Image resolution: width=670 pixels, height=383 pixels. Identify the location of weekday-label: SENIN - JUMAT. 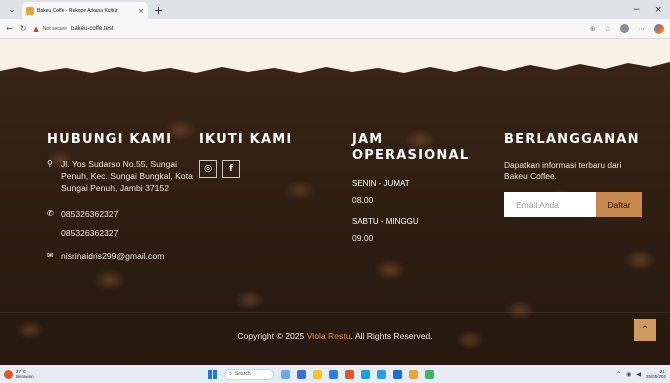
(381, 183).